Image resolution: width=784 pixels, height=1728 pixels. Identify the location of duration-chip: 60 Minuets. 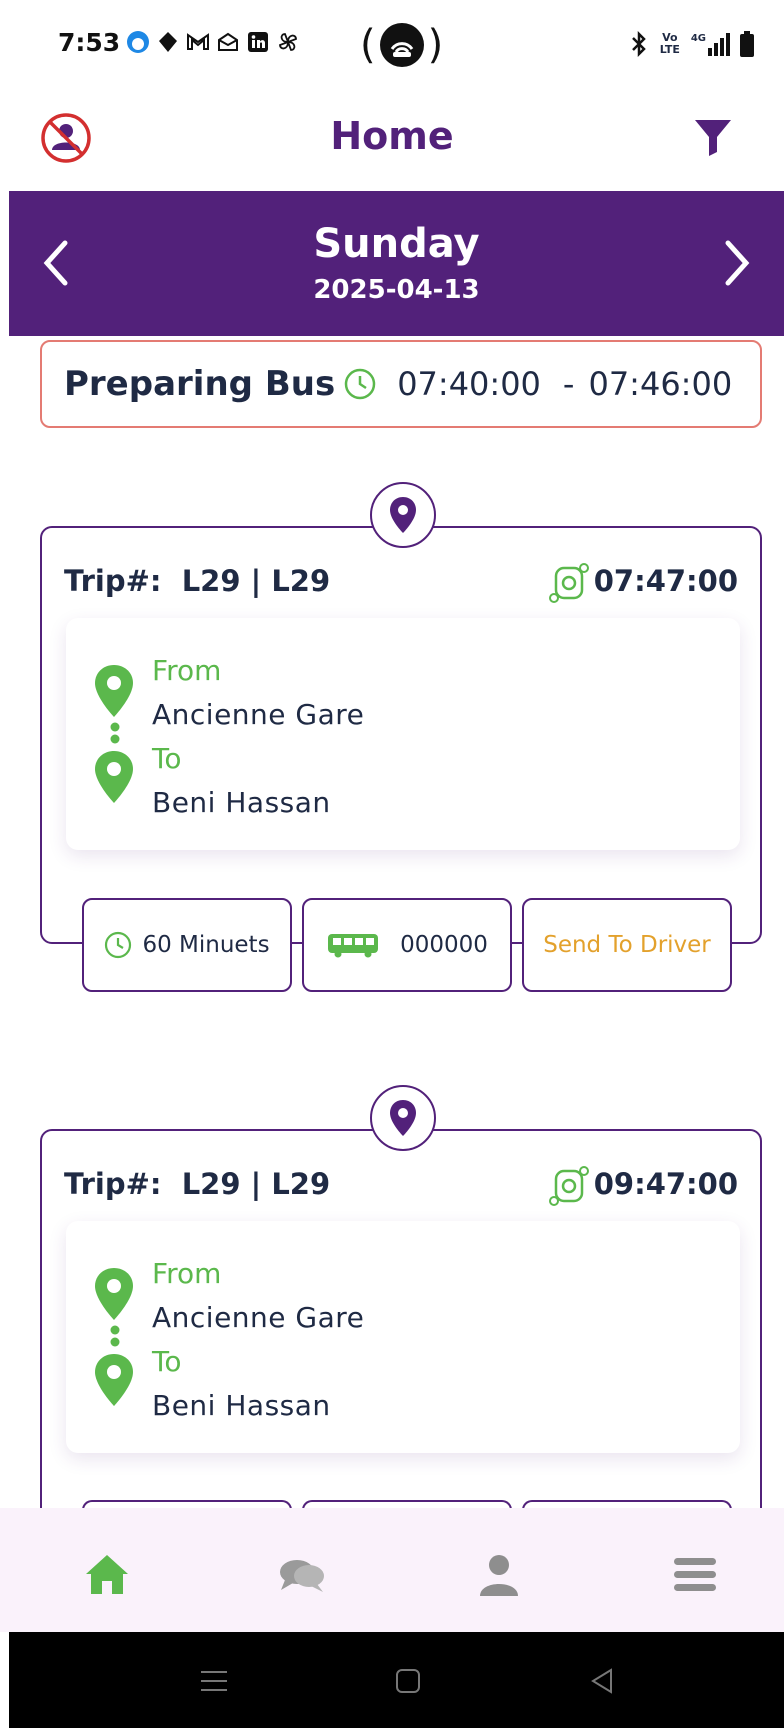
(187, 945).